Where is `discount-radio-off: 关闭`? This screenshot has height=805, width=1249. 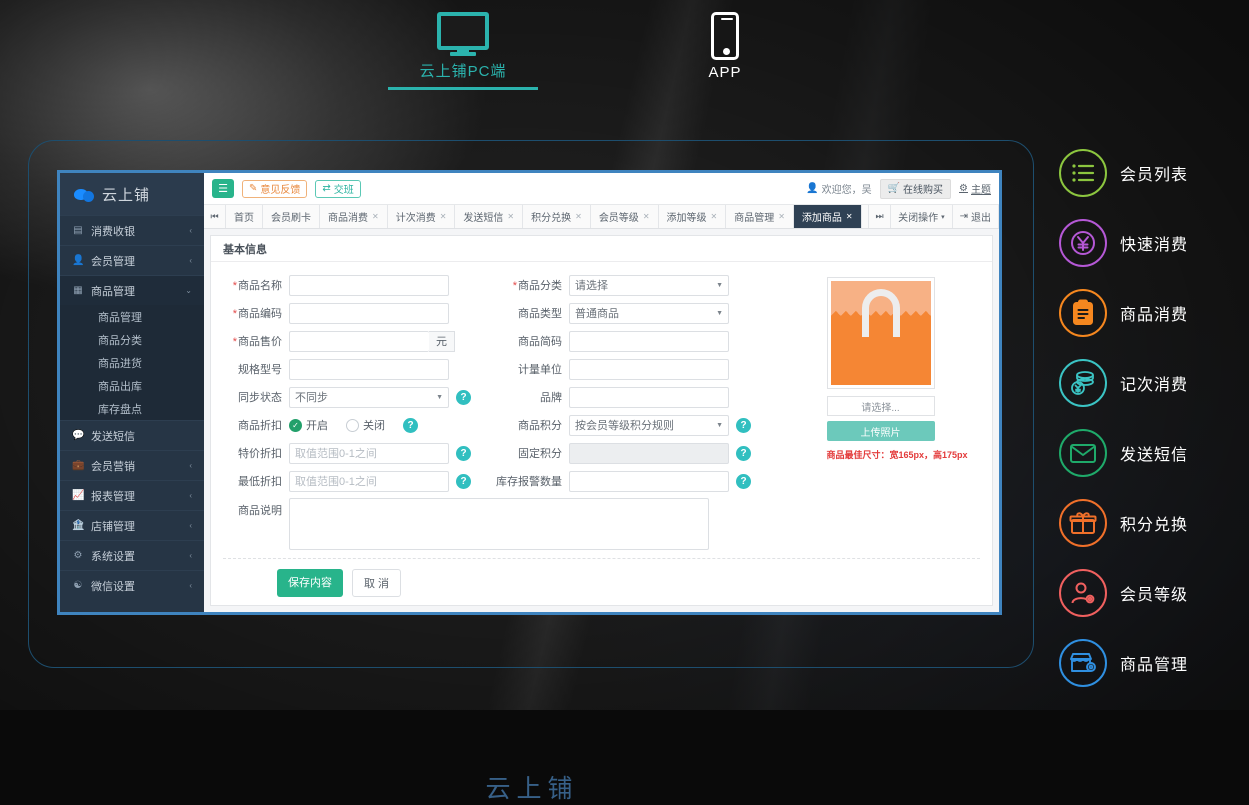 discount-radio-off: 关闭 is located at coordinates (365, 425).